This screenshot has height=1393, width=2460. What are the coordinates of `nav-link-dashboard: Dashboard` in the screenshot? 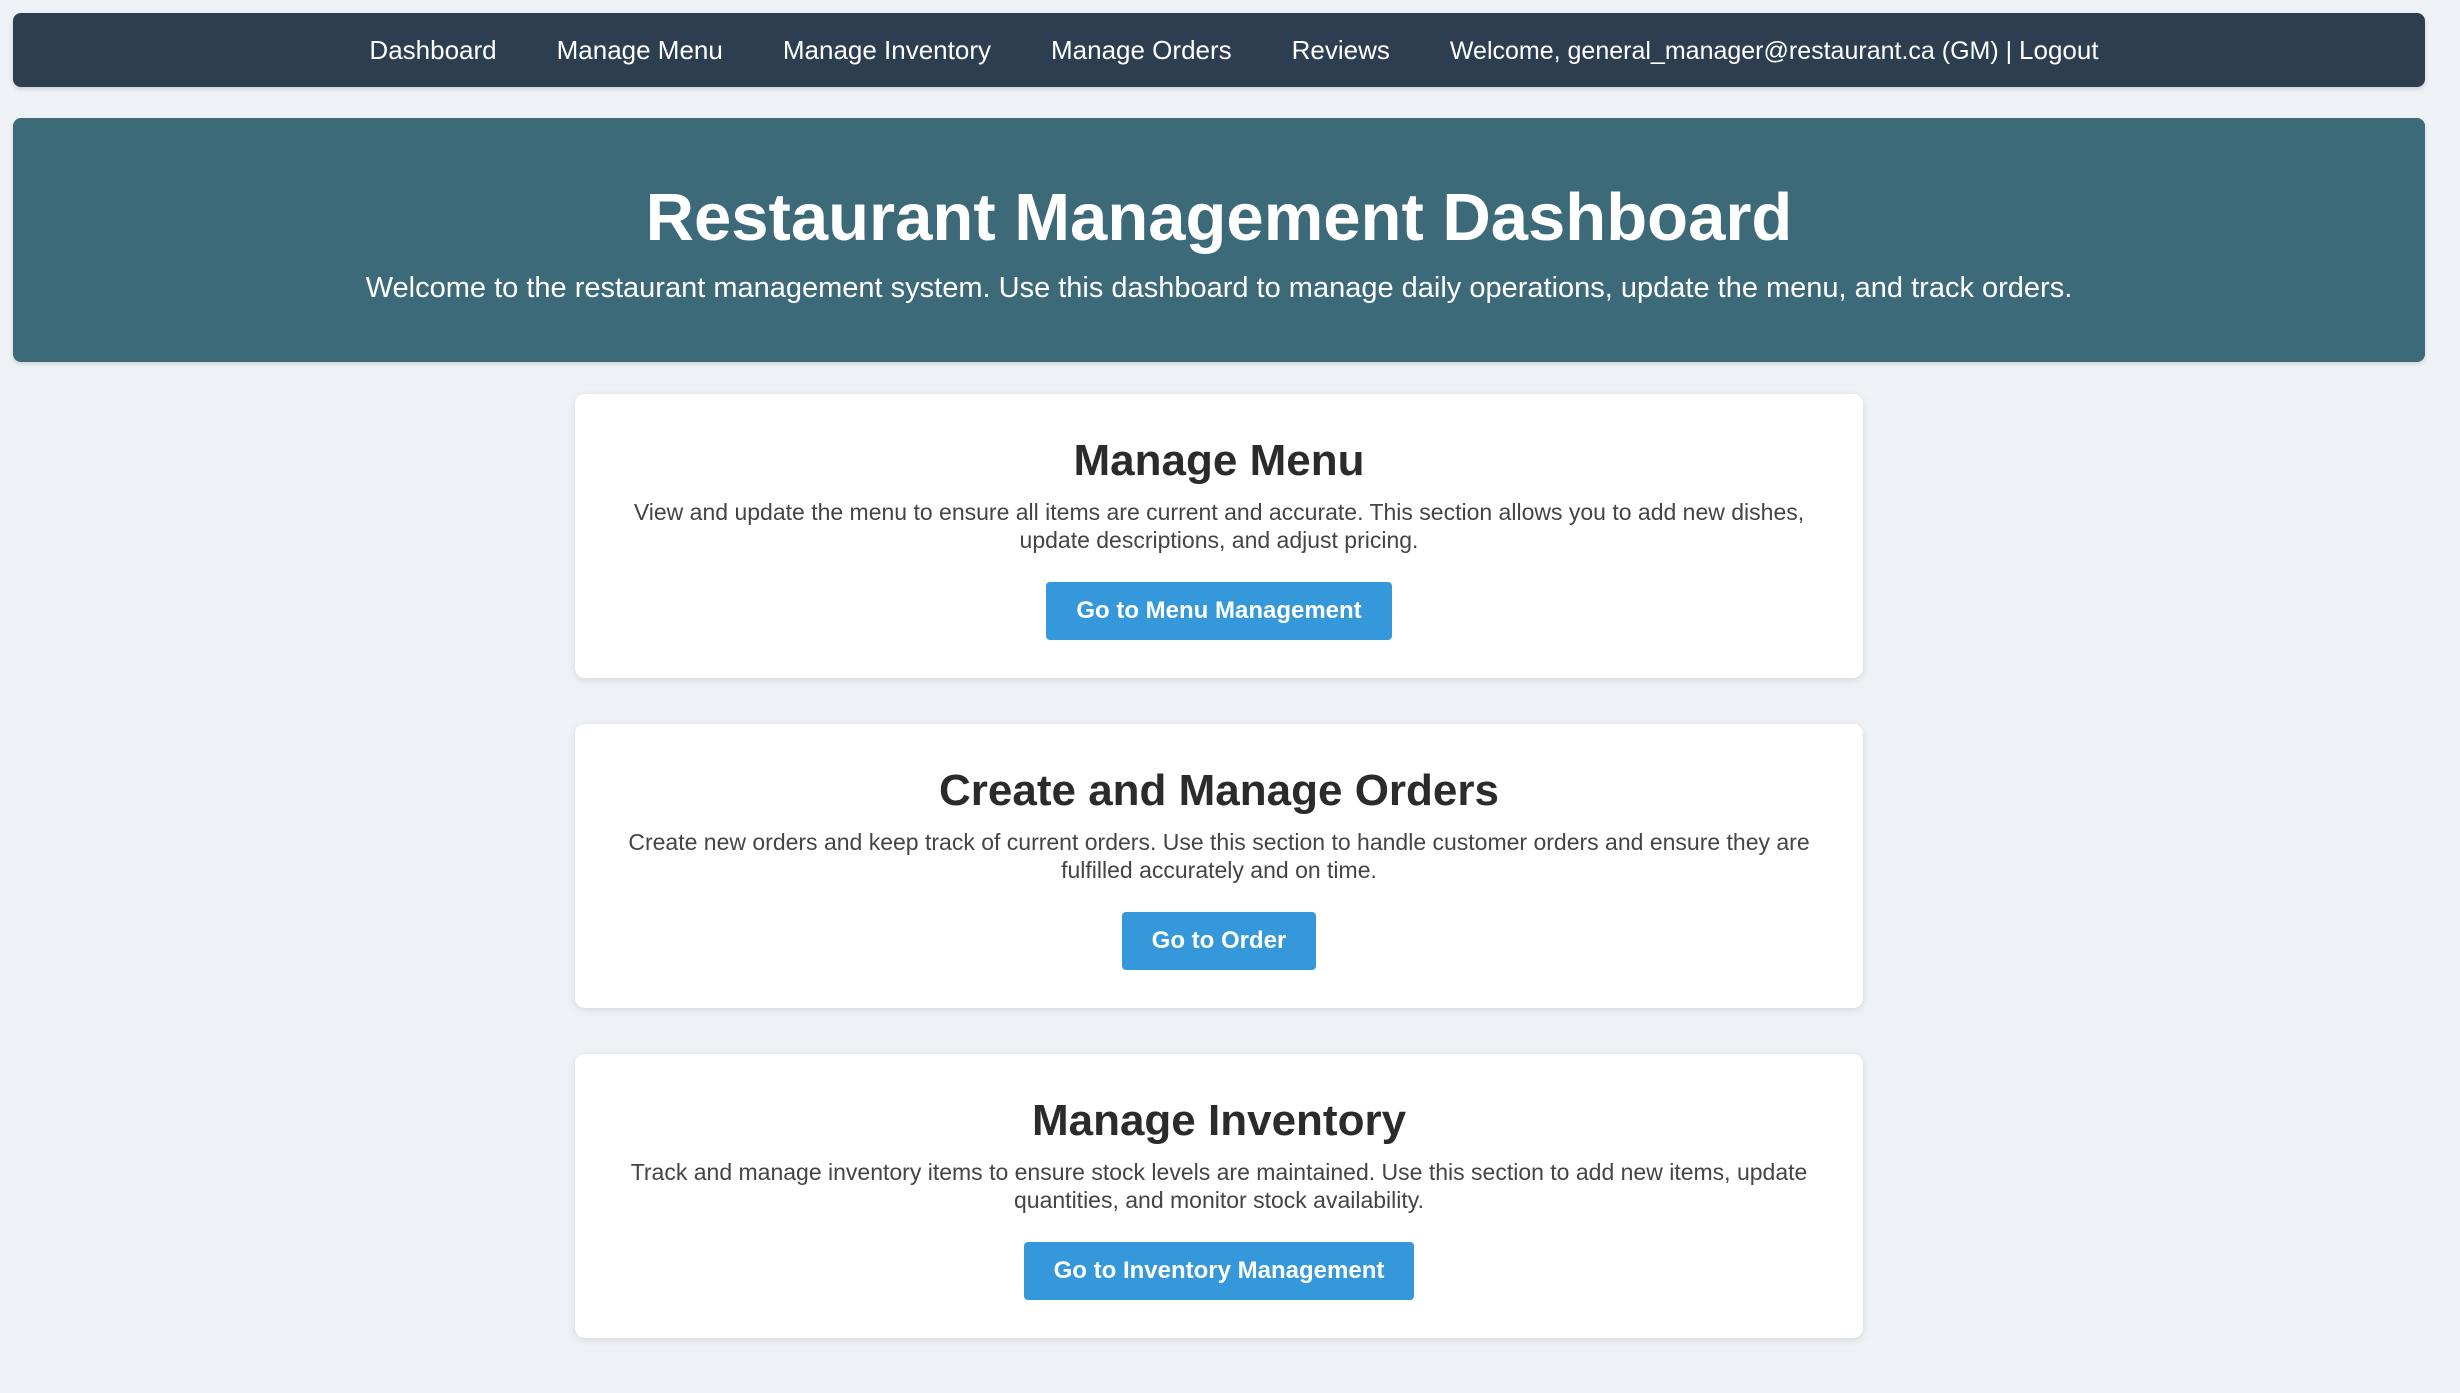 It's located at (432, 50).